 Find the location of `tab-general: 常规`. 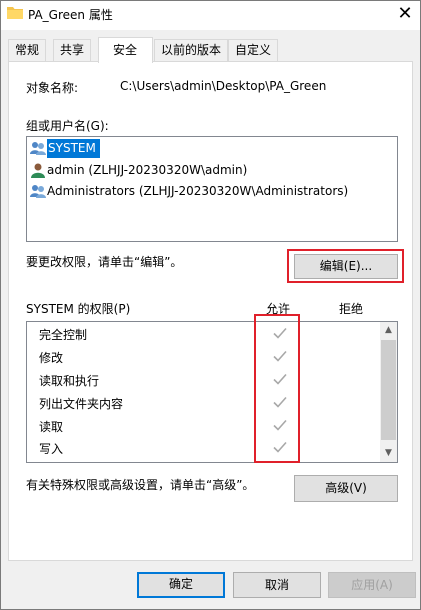

tab-general: 常规 is located at coordinates (27, 50).